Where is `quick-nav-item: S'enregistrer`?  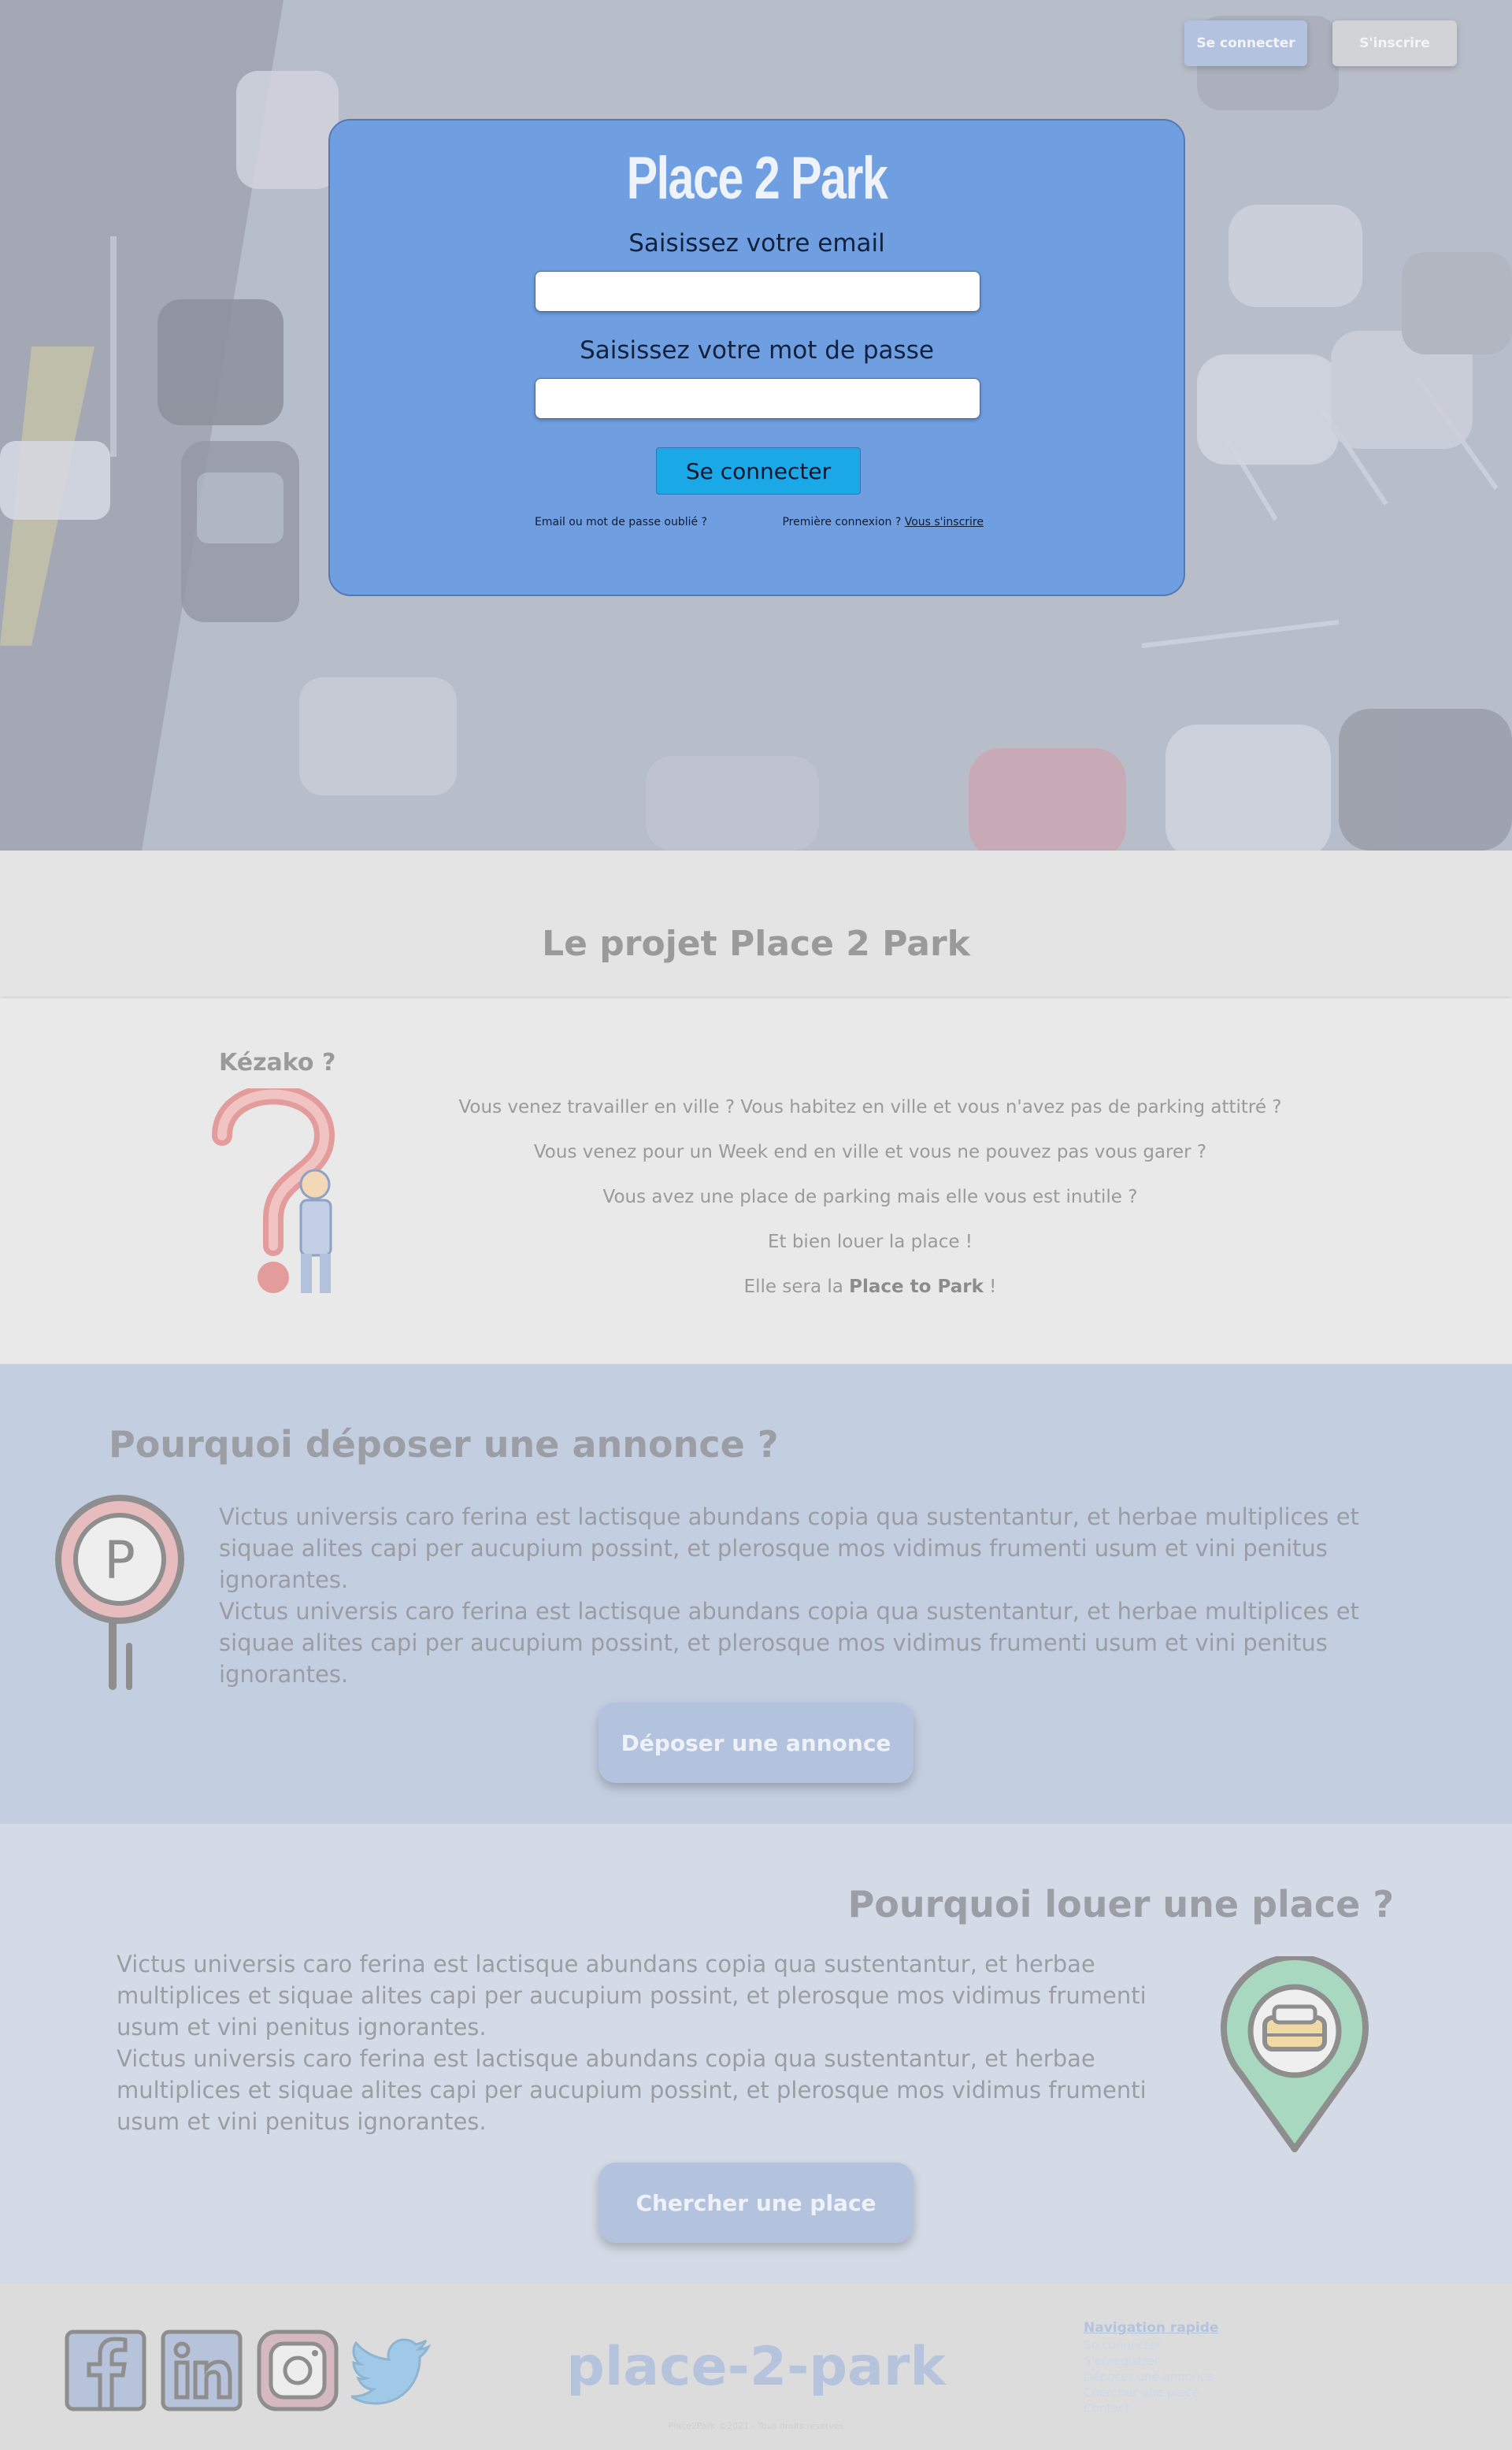 quick-nav-item: S'enregistrer is located at coordinates (1151, 2361).